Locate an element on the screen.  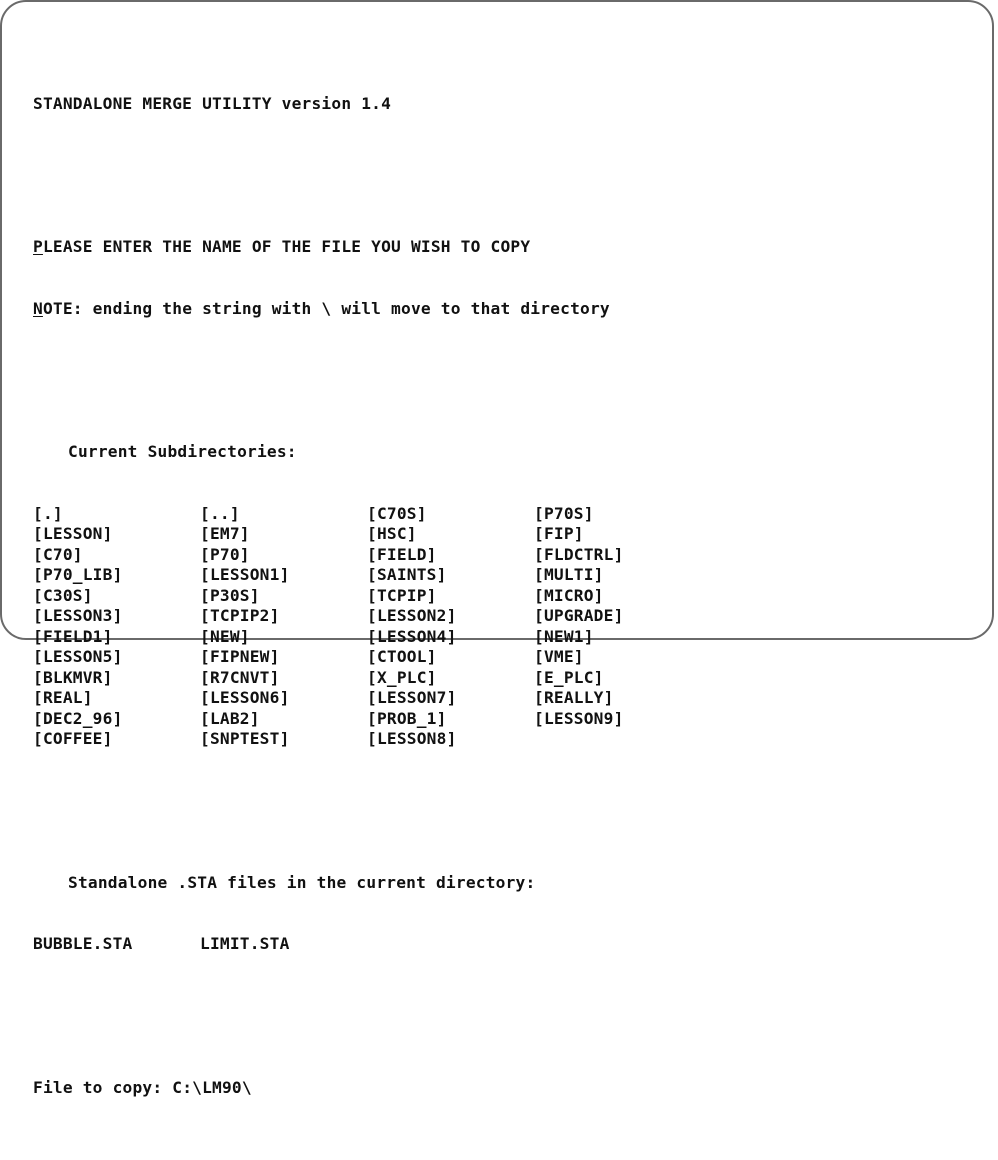
subdirectory-item: [SAINTS] is located at coordinates (450, 575).